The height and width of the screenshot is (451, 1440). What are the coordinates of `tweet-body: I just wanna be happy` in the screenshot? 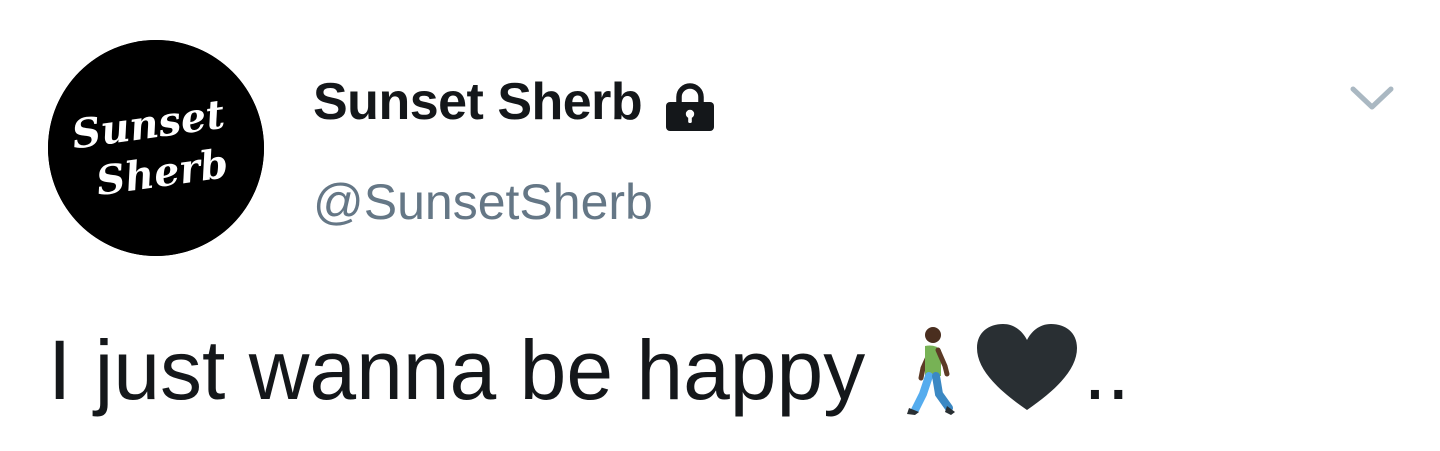 It's located at (457, 370).